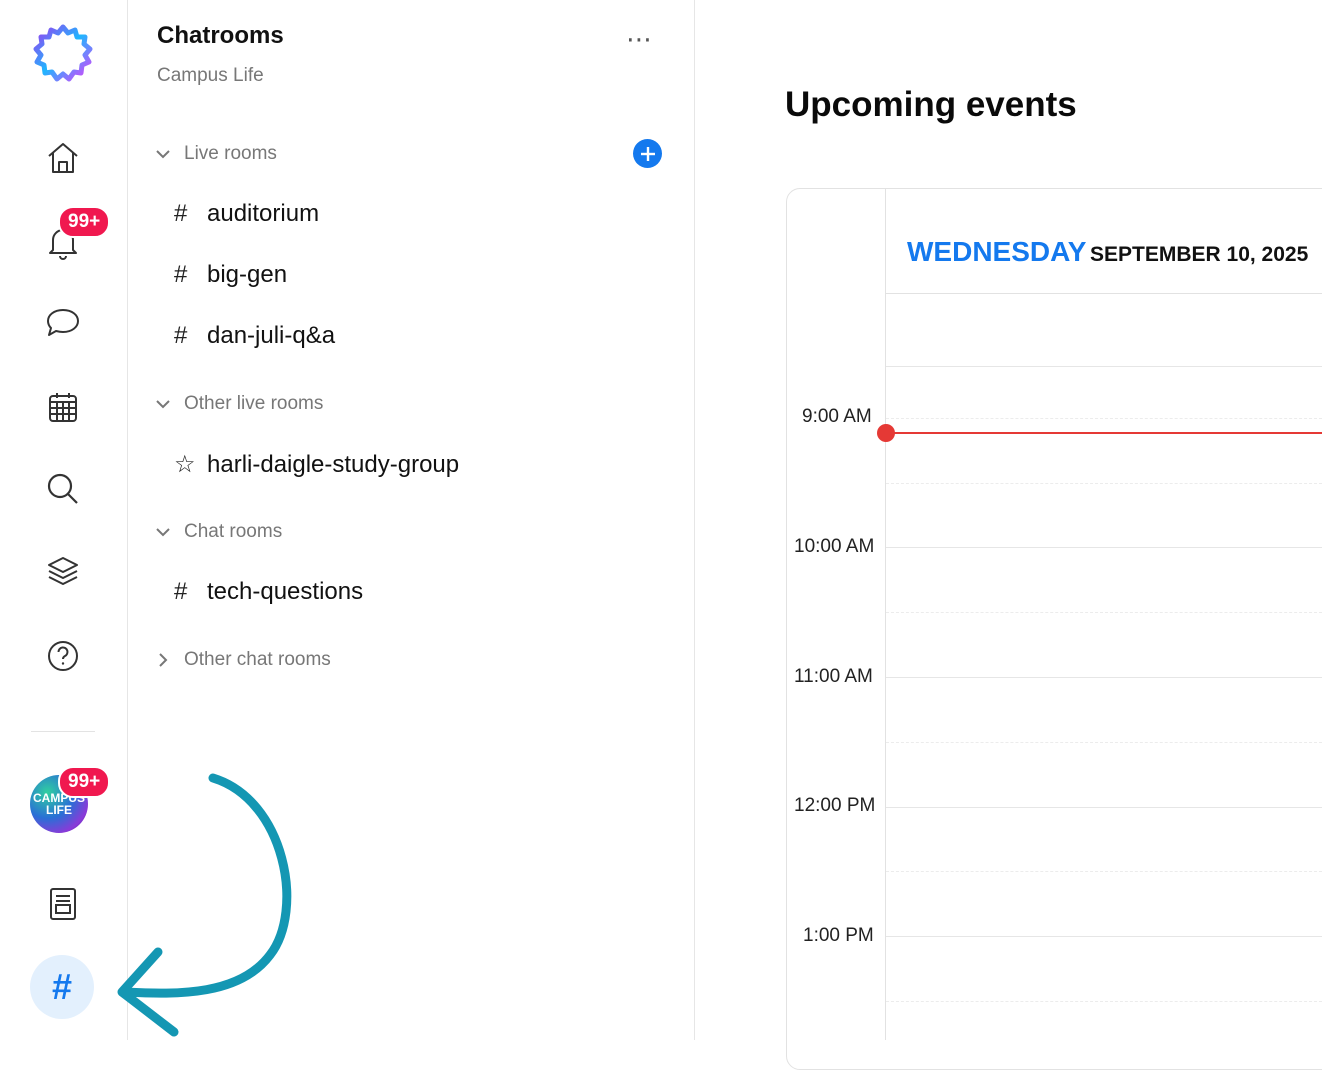 This screenshot has height=1070, width=1322. Describe the element at coordinates (834, 546) in the screenshot. I see `time-label: 10:00 AM` at that location.